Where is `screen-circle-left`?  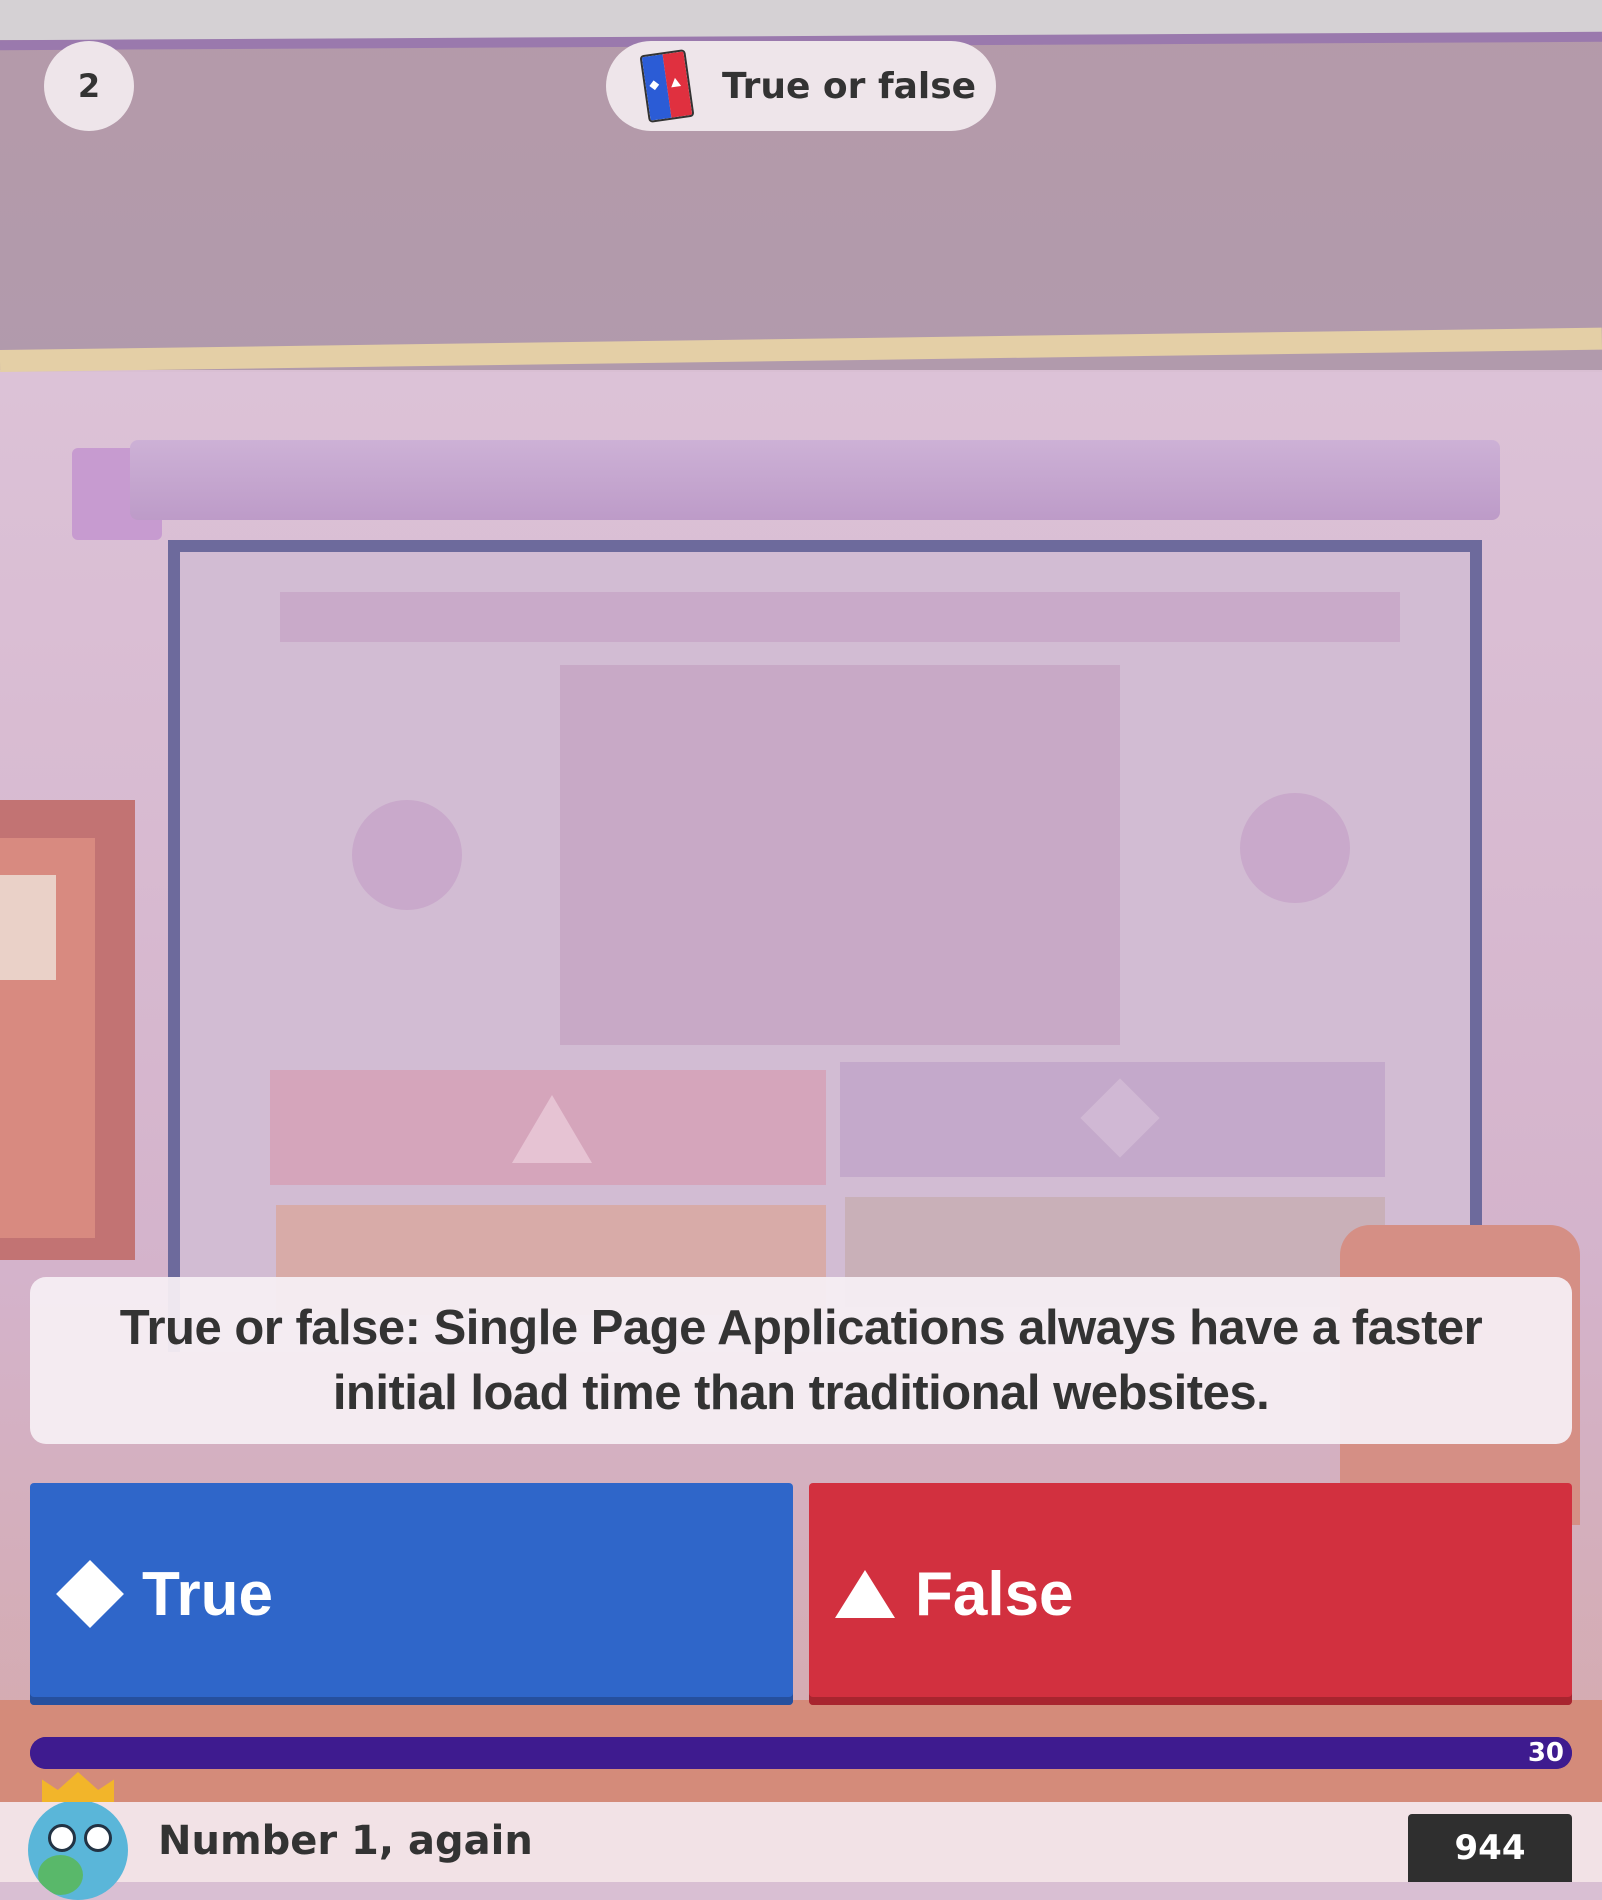
screen-circle-left is located at coordinates (407, 855).